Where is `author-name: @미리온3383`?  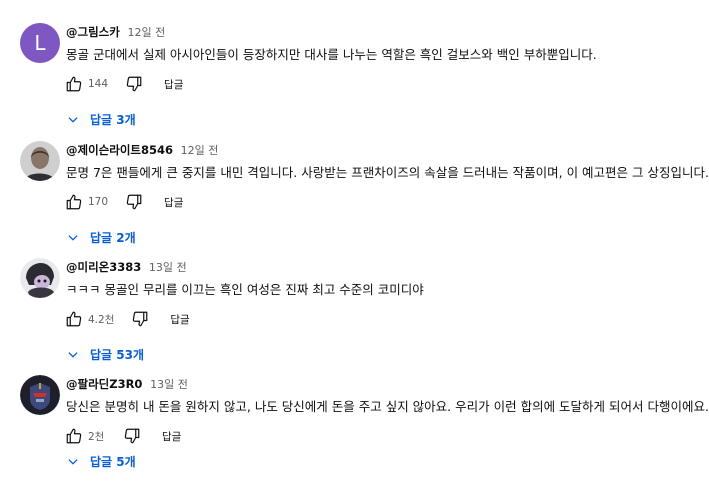
author-name: @미리온3383 is located at coordinates (103, 267).